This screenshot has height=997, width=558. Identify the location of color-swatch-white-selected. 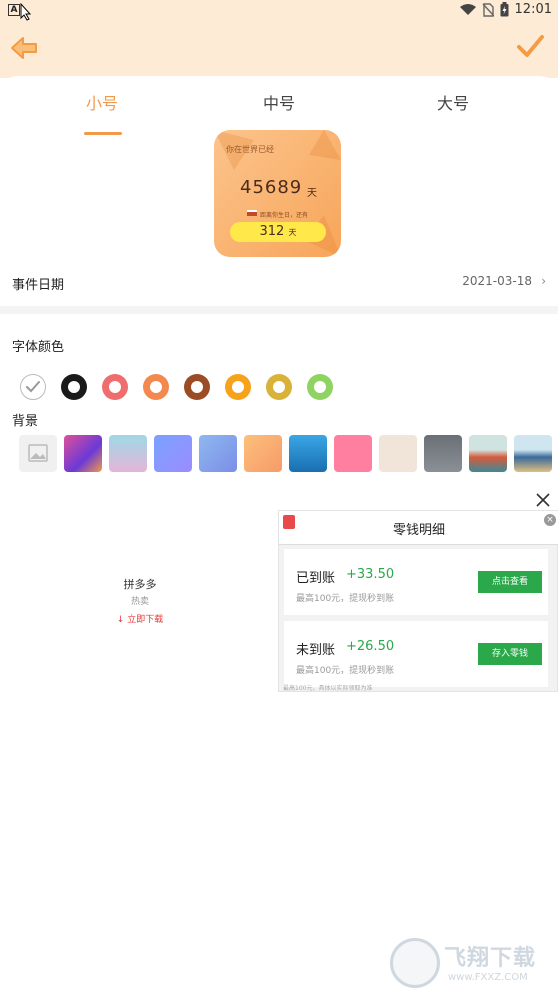
(33, 387).